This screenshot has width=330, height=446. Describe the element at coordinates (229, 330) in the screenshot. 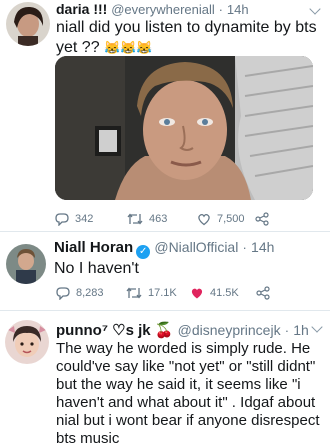

I see `handle: @disneyprincejk` at that location.